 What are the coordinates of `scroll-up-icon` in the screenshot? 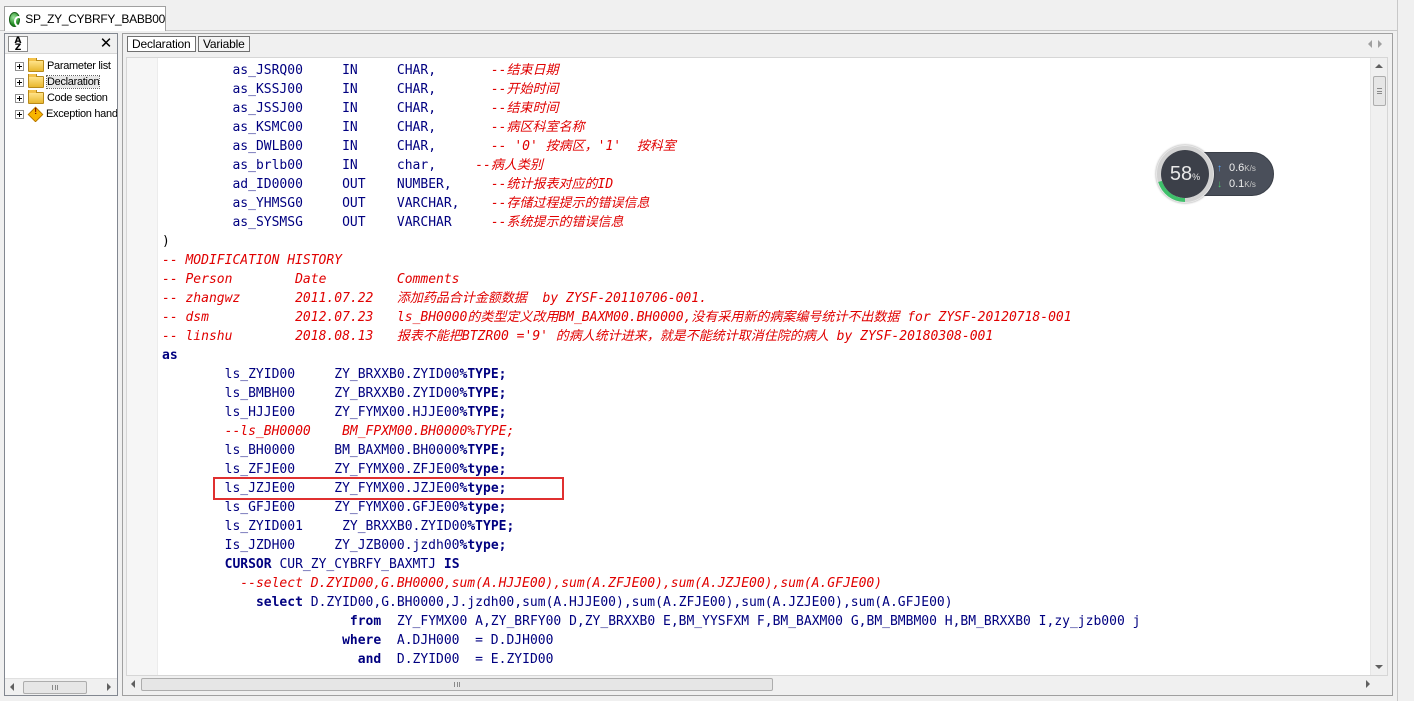 It's located at (1379, 66).